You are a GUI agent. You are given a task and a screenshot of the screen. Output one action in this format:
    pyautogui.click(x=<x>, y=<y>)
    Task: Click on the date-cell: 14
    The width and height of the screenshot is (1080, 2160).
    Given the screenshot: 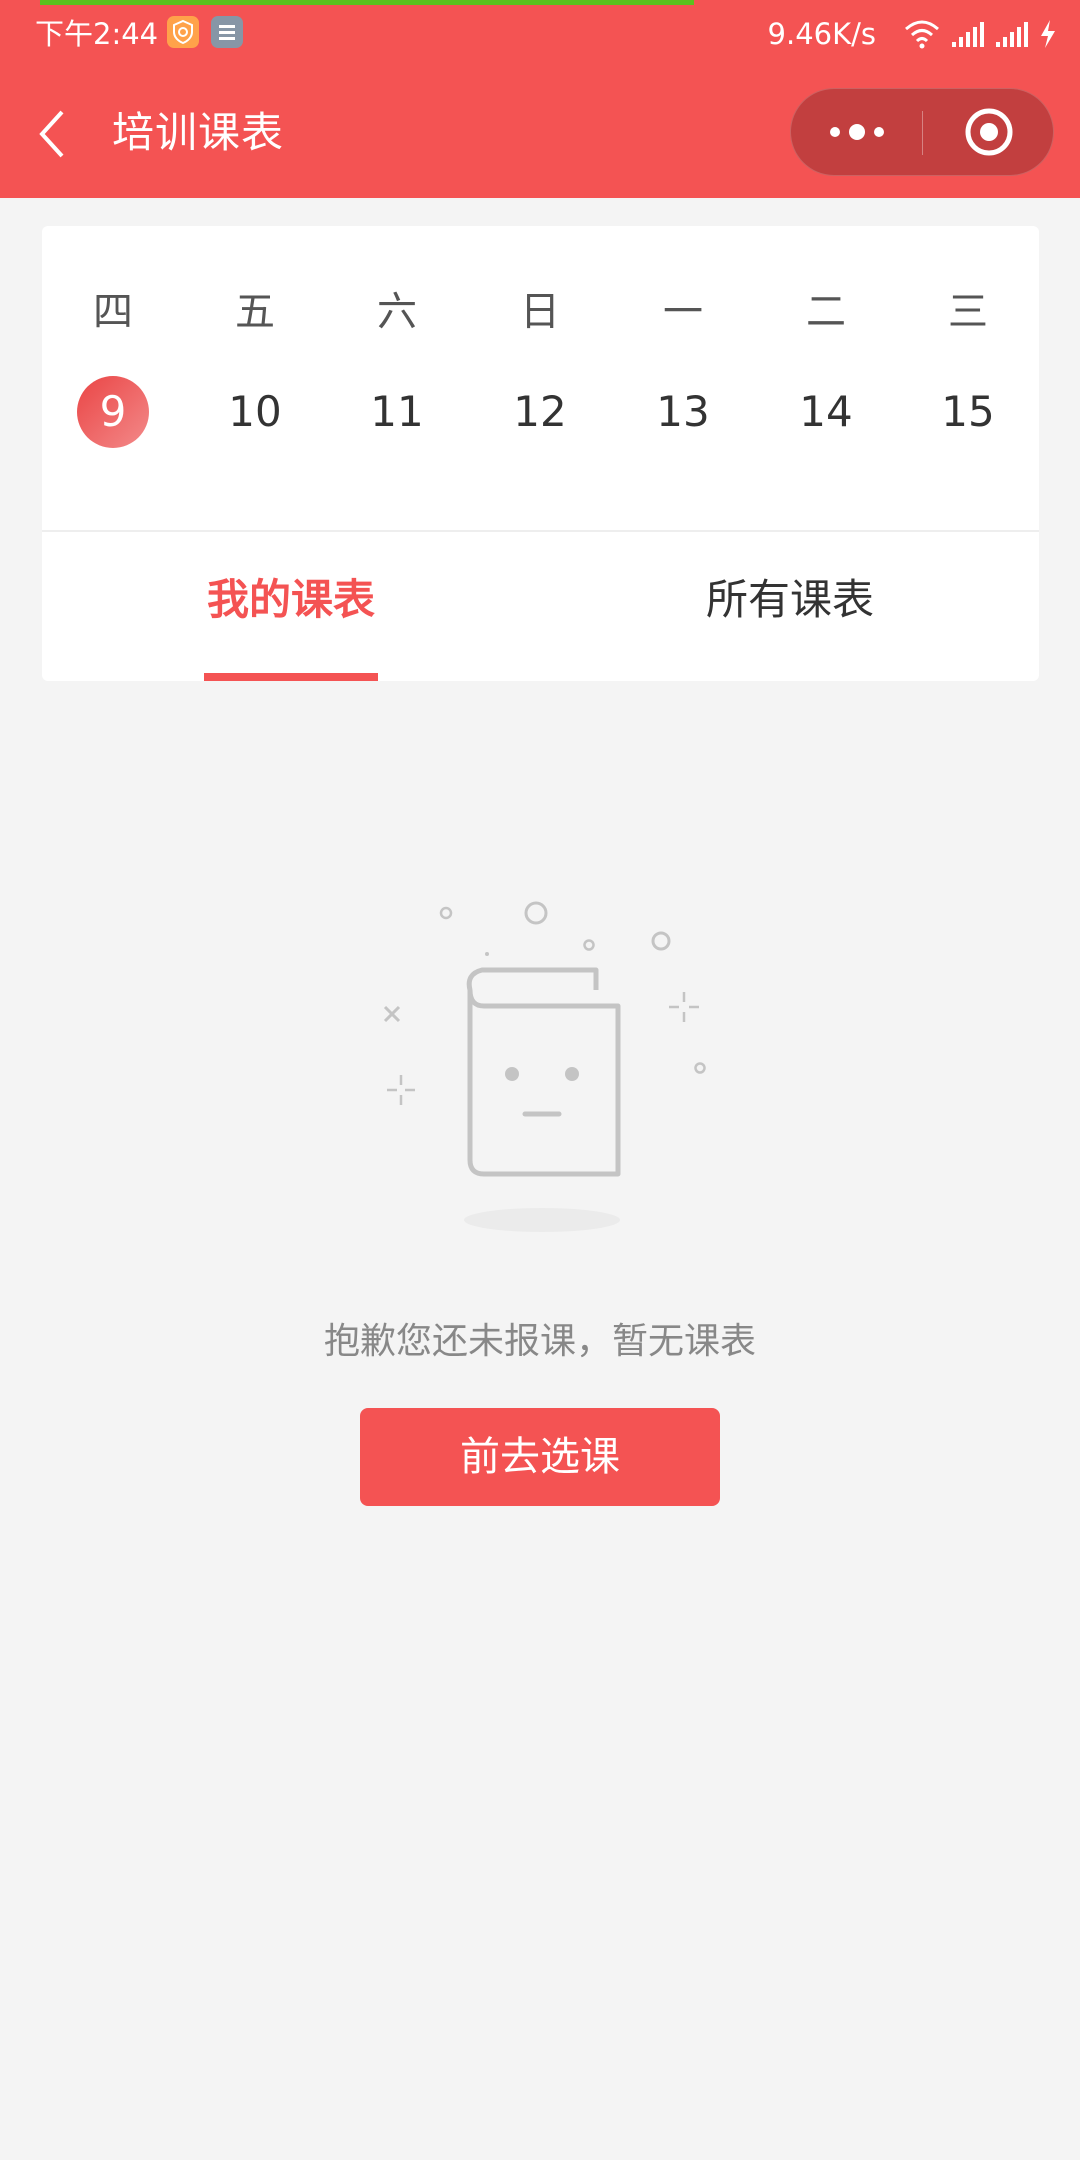 What is the action you would take?
    pyautogui.click(x=826, y=412)
    